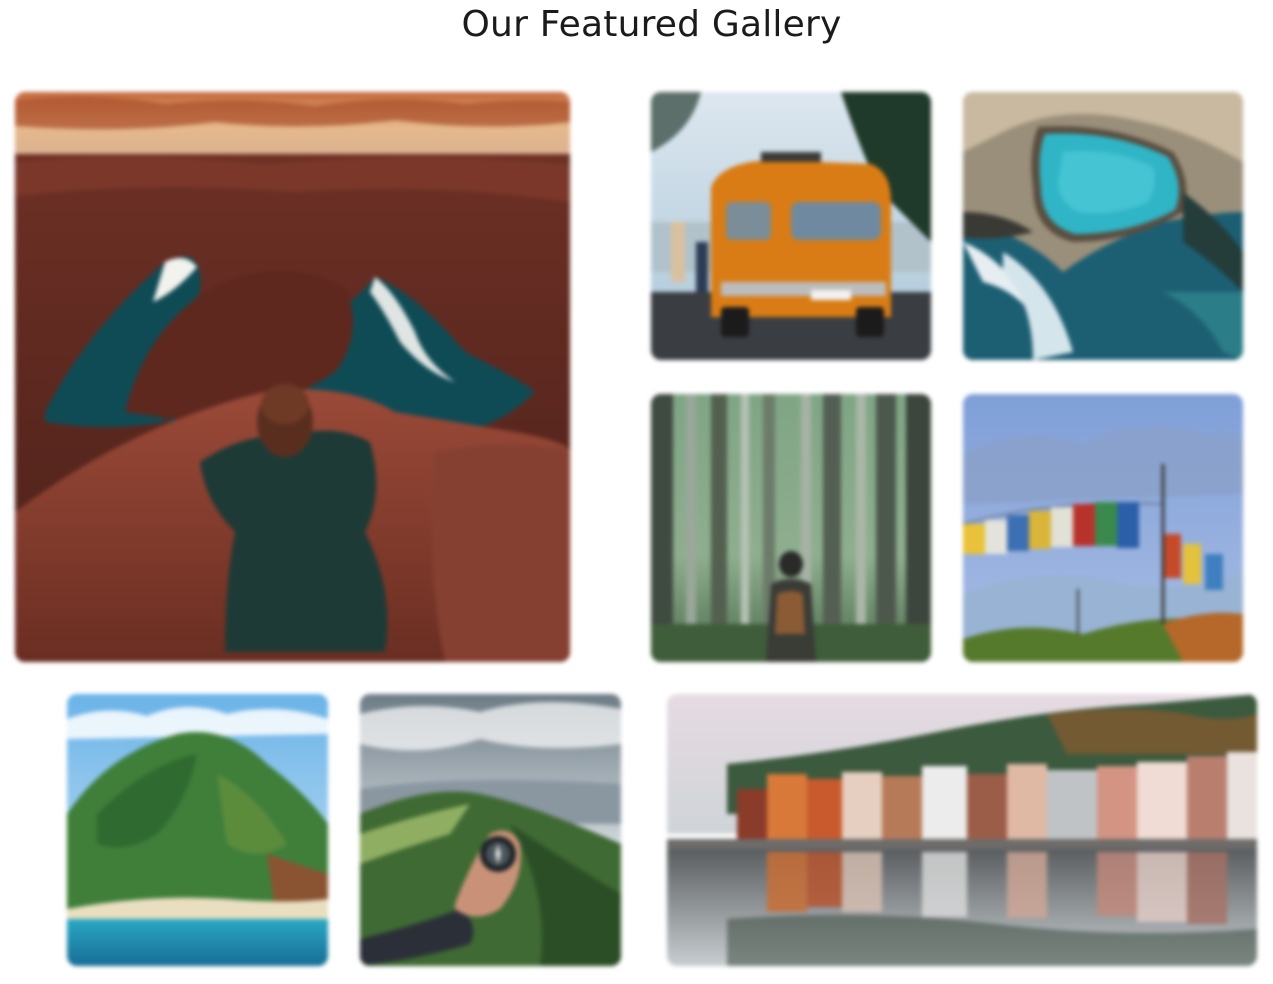 This screenshot has width=1273, height=984. Describe the element at coordinates (1103, 226) in the screenshot. I see `pool-photo` at that location.